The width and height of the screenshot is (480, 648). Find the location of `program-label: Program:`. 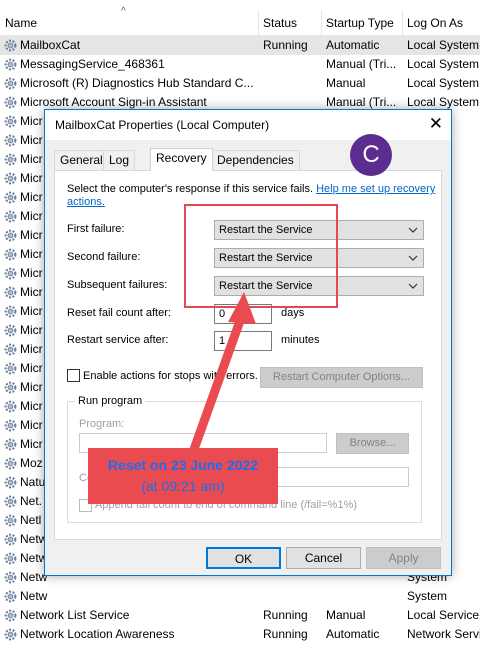

program-label: Program: is located at coordinates (102, 424).